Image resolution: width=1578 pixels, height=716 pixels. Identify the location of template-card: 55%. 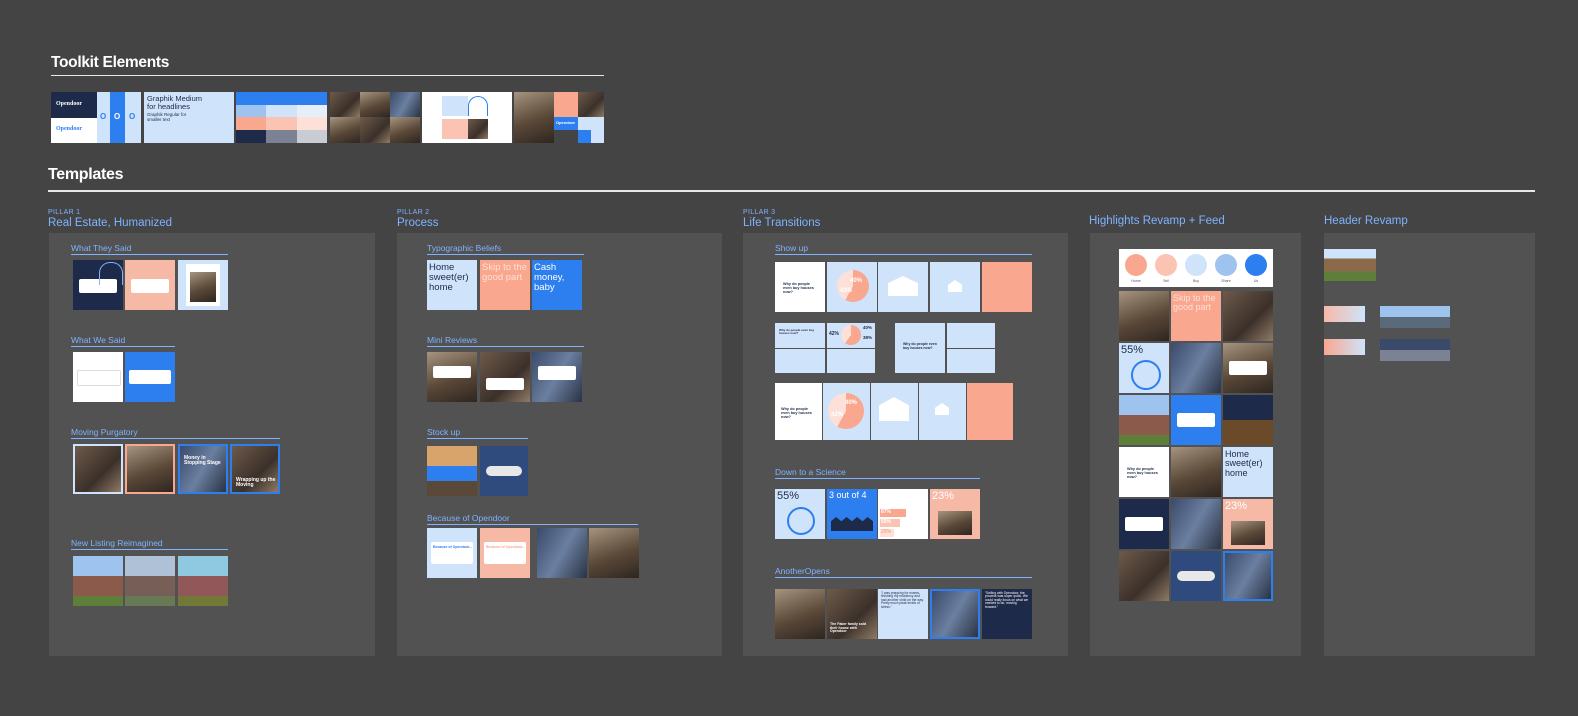
(800, 514).